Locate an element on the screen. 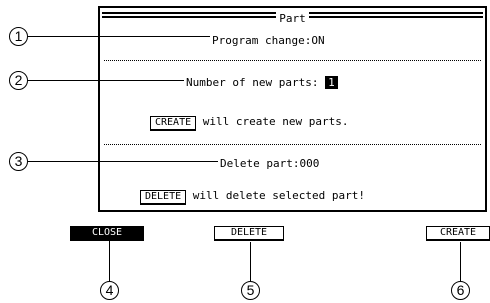 The height and width of the screenshot is (303, 490). delete-key-indicator: DELETE is located at coordinates (163, 197).